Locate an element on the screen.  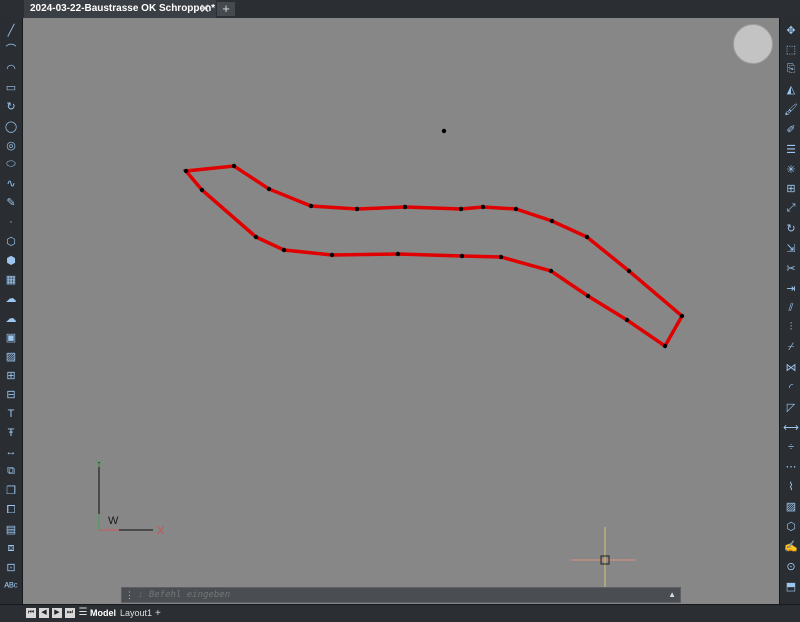
copy-icon: ⎘ is located at coordinates (791, 70).